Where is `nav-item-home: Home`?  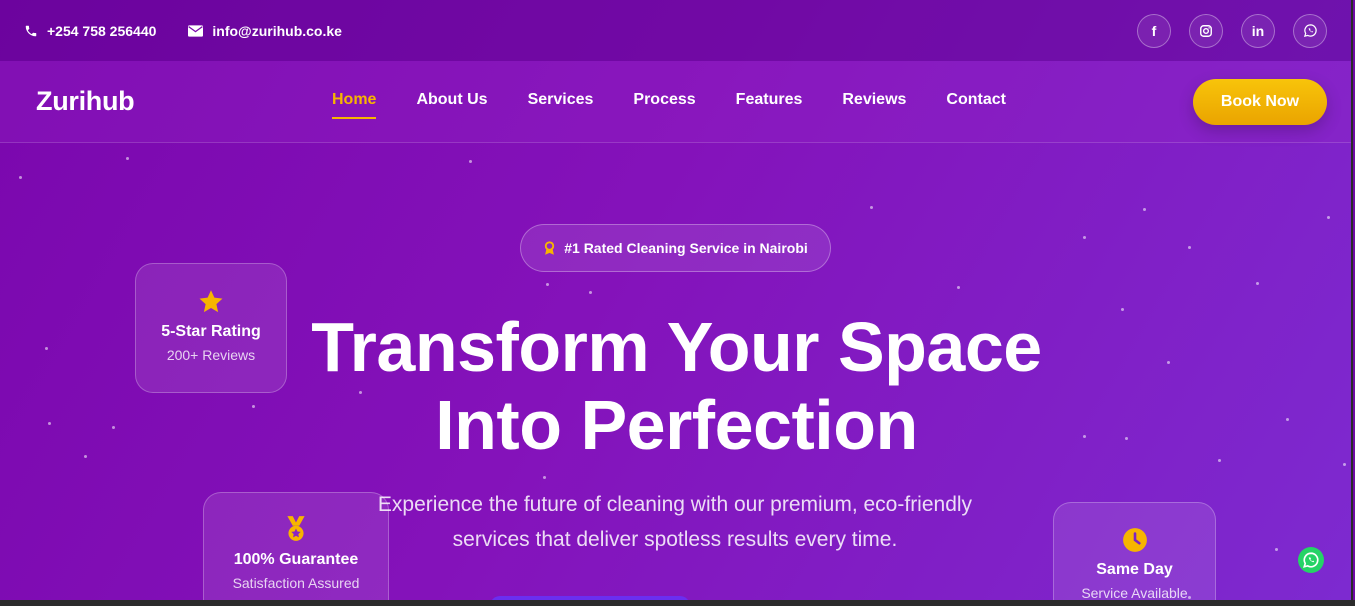 nav-item-home: Home is located at coordinates (354, 105).